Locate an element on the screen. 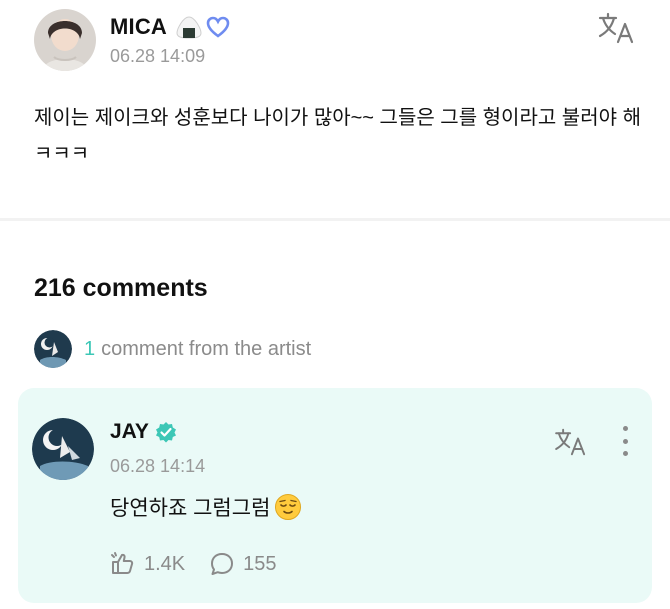 This screenshot has width=670, height=609. artist-comment-count: 1 is located at coordinates (90, 348).